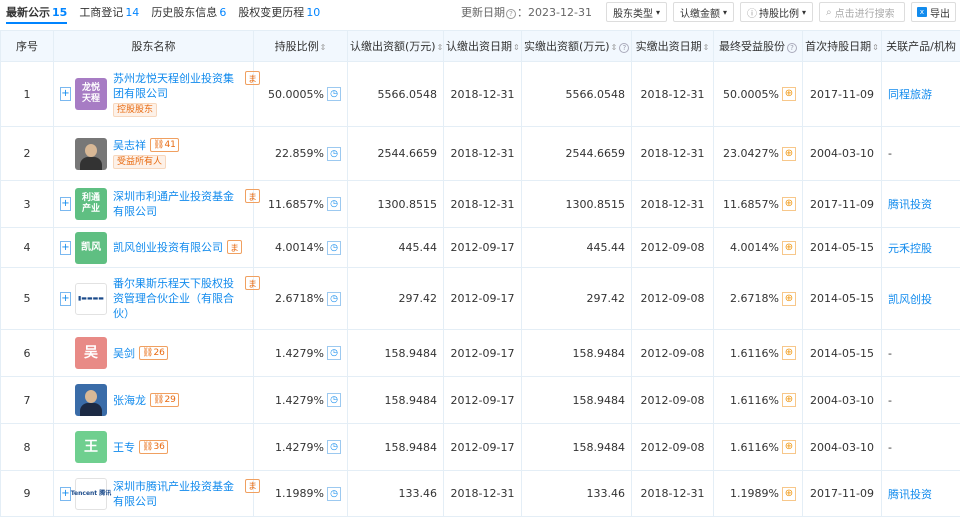 Image resolution: width=960 pixels, height=519 pixels. Describe the element at coordinates (164, 145) in the screenshot. I see `holdings-tag: ⛓ 41` at that location.